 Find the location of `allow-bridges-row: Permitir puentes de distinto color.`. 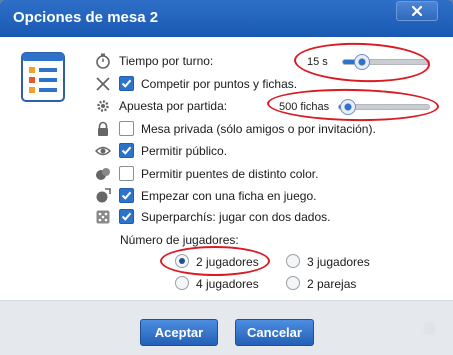

allow-bridges-row: Permitir puentes de distinto color. is located at coordinates (267, 174).